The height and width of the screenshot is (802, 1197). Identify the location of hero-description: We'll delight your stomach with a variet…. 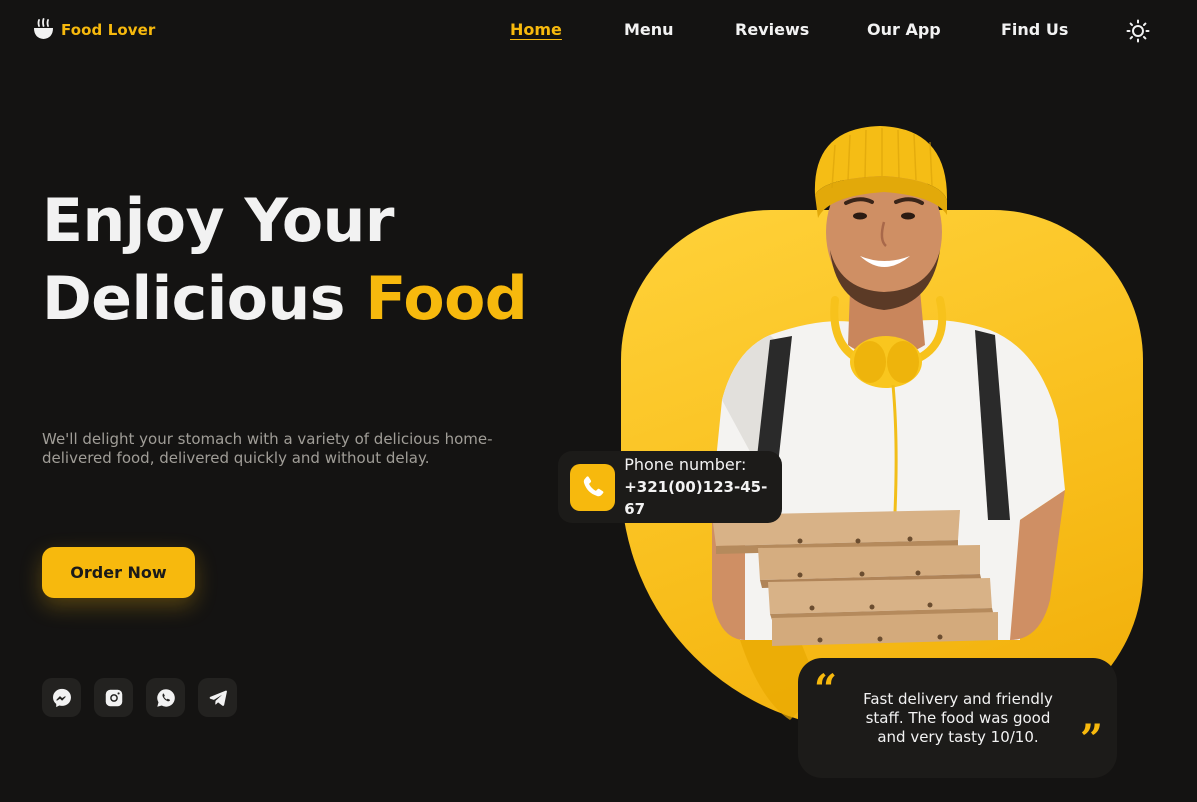
(267, 448).